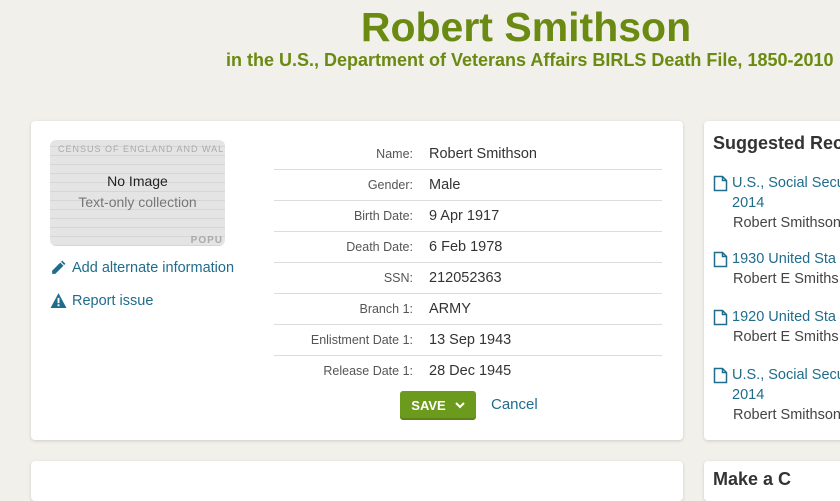  I want to click on fact-row-branch: Branch 1: ARMY, so click(468, 309).